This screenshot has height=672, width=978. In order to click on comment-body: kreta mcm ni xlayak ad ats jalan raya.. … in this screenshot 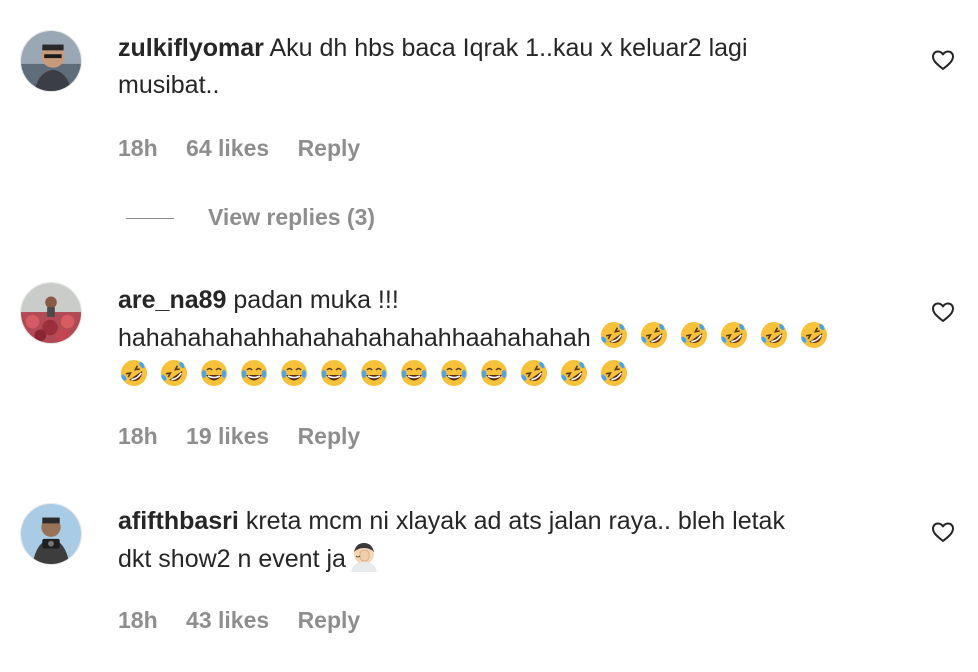, I will do `click(515, 521)`.